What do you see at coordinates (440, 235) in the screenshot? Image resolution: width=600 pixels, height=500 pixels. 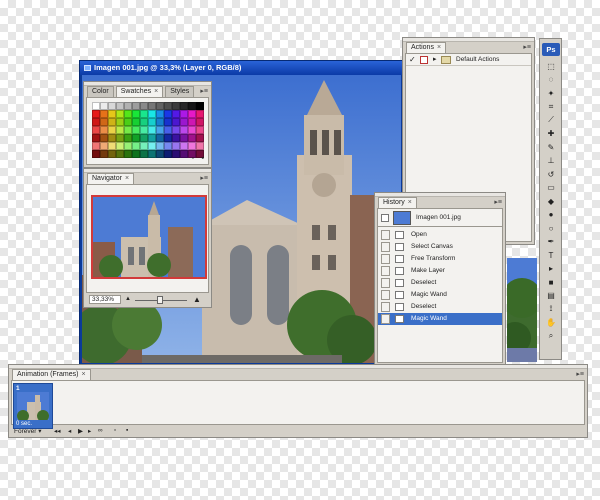 I see `history-step: Open` at bounding box center [440, 235].